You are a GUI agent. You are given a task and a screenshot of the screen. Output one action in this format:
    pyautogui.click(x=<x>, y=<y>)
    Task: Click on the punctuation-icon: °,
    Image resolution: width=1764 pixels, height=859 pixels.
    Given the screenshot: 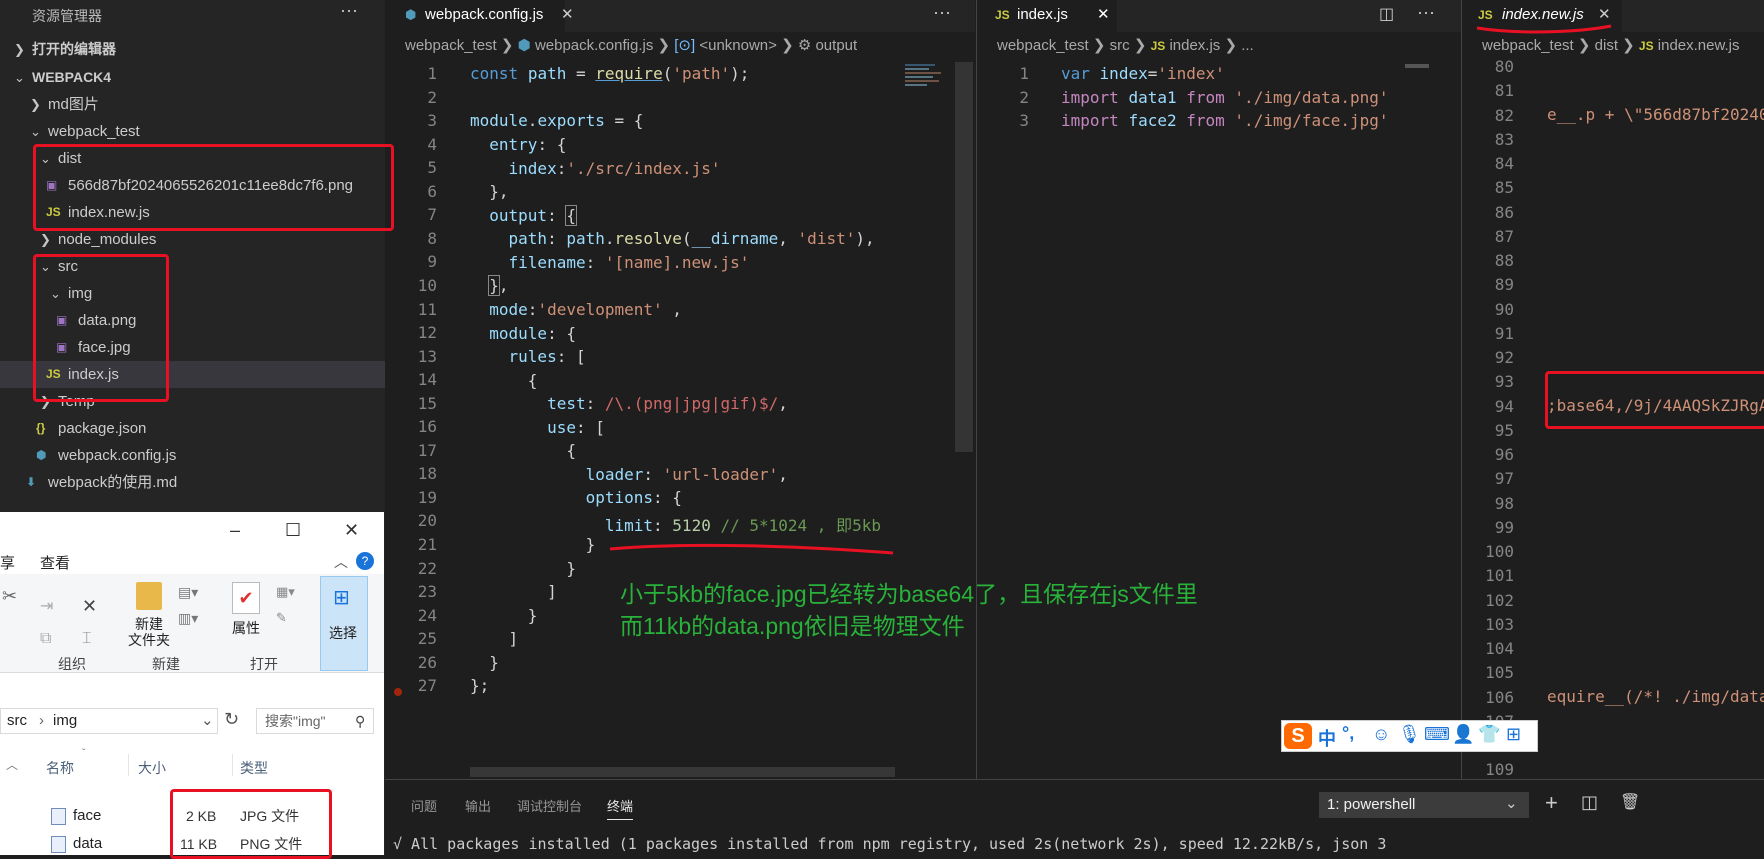 What is the action you would take?
    pyautogui.click(x=1348, y=733)
    